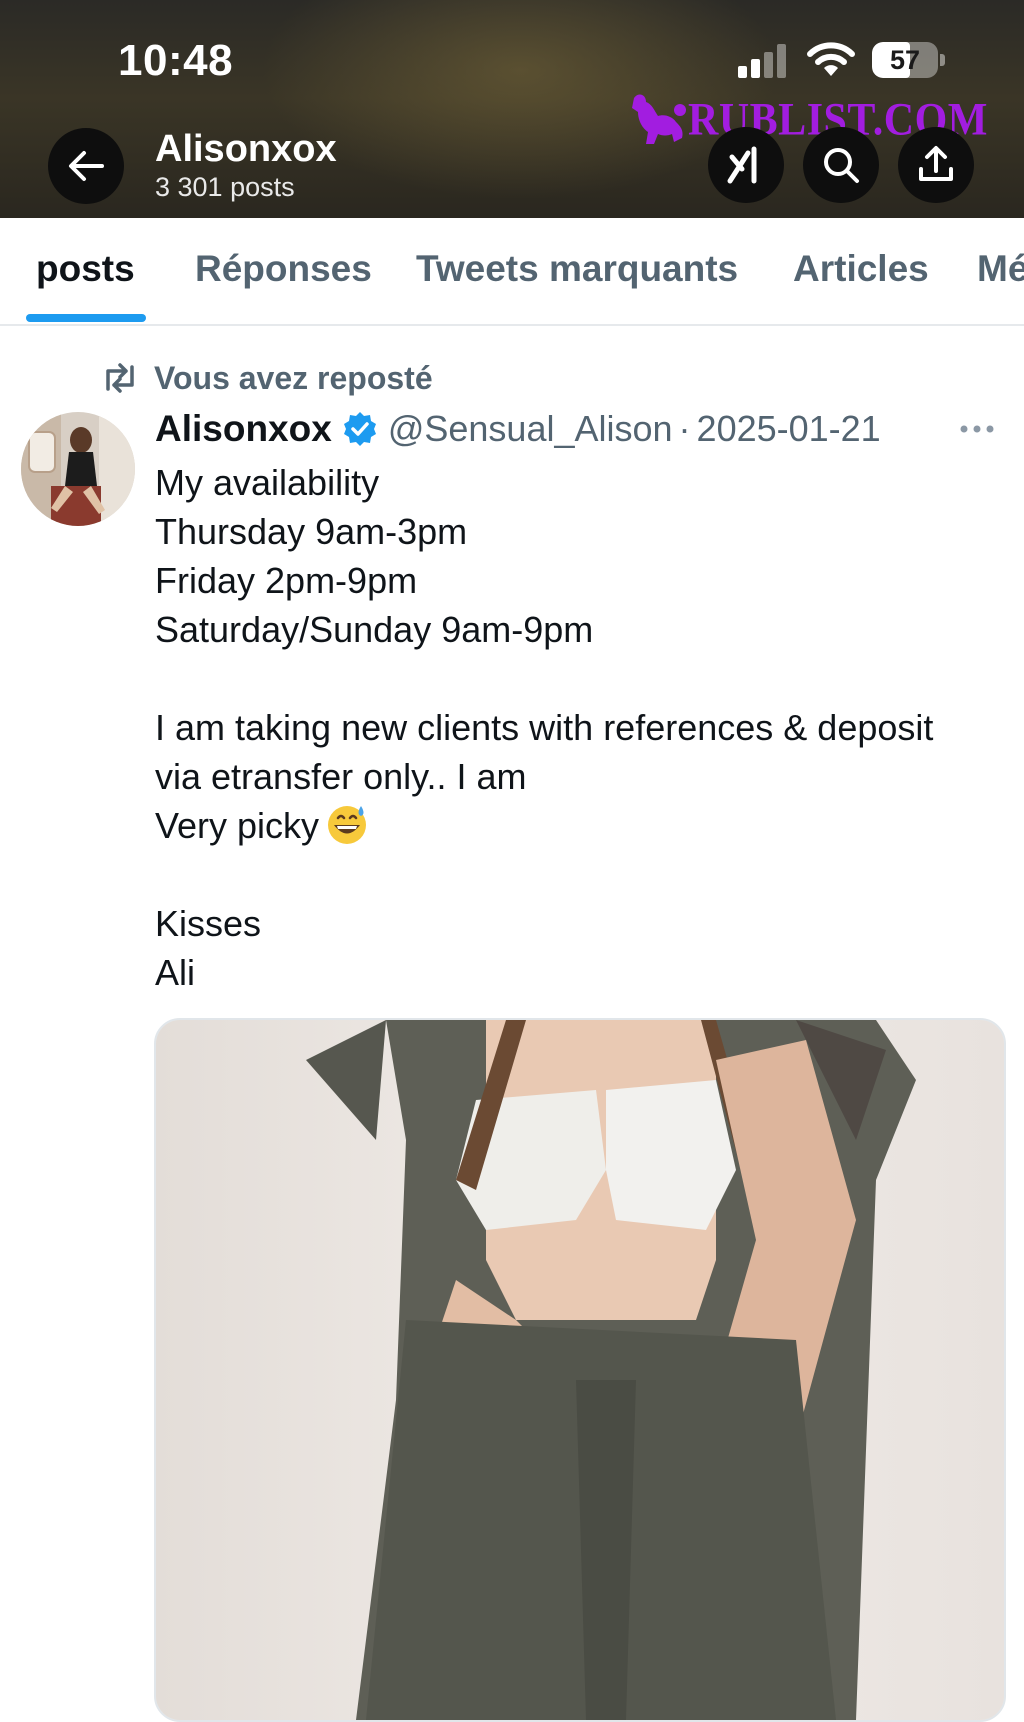 Image resolution: width=1024 pixels, height=1722 pixels. I want to click on author-avatar, so click(78, 469).